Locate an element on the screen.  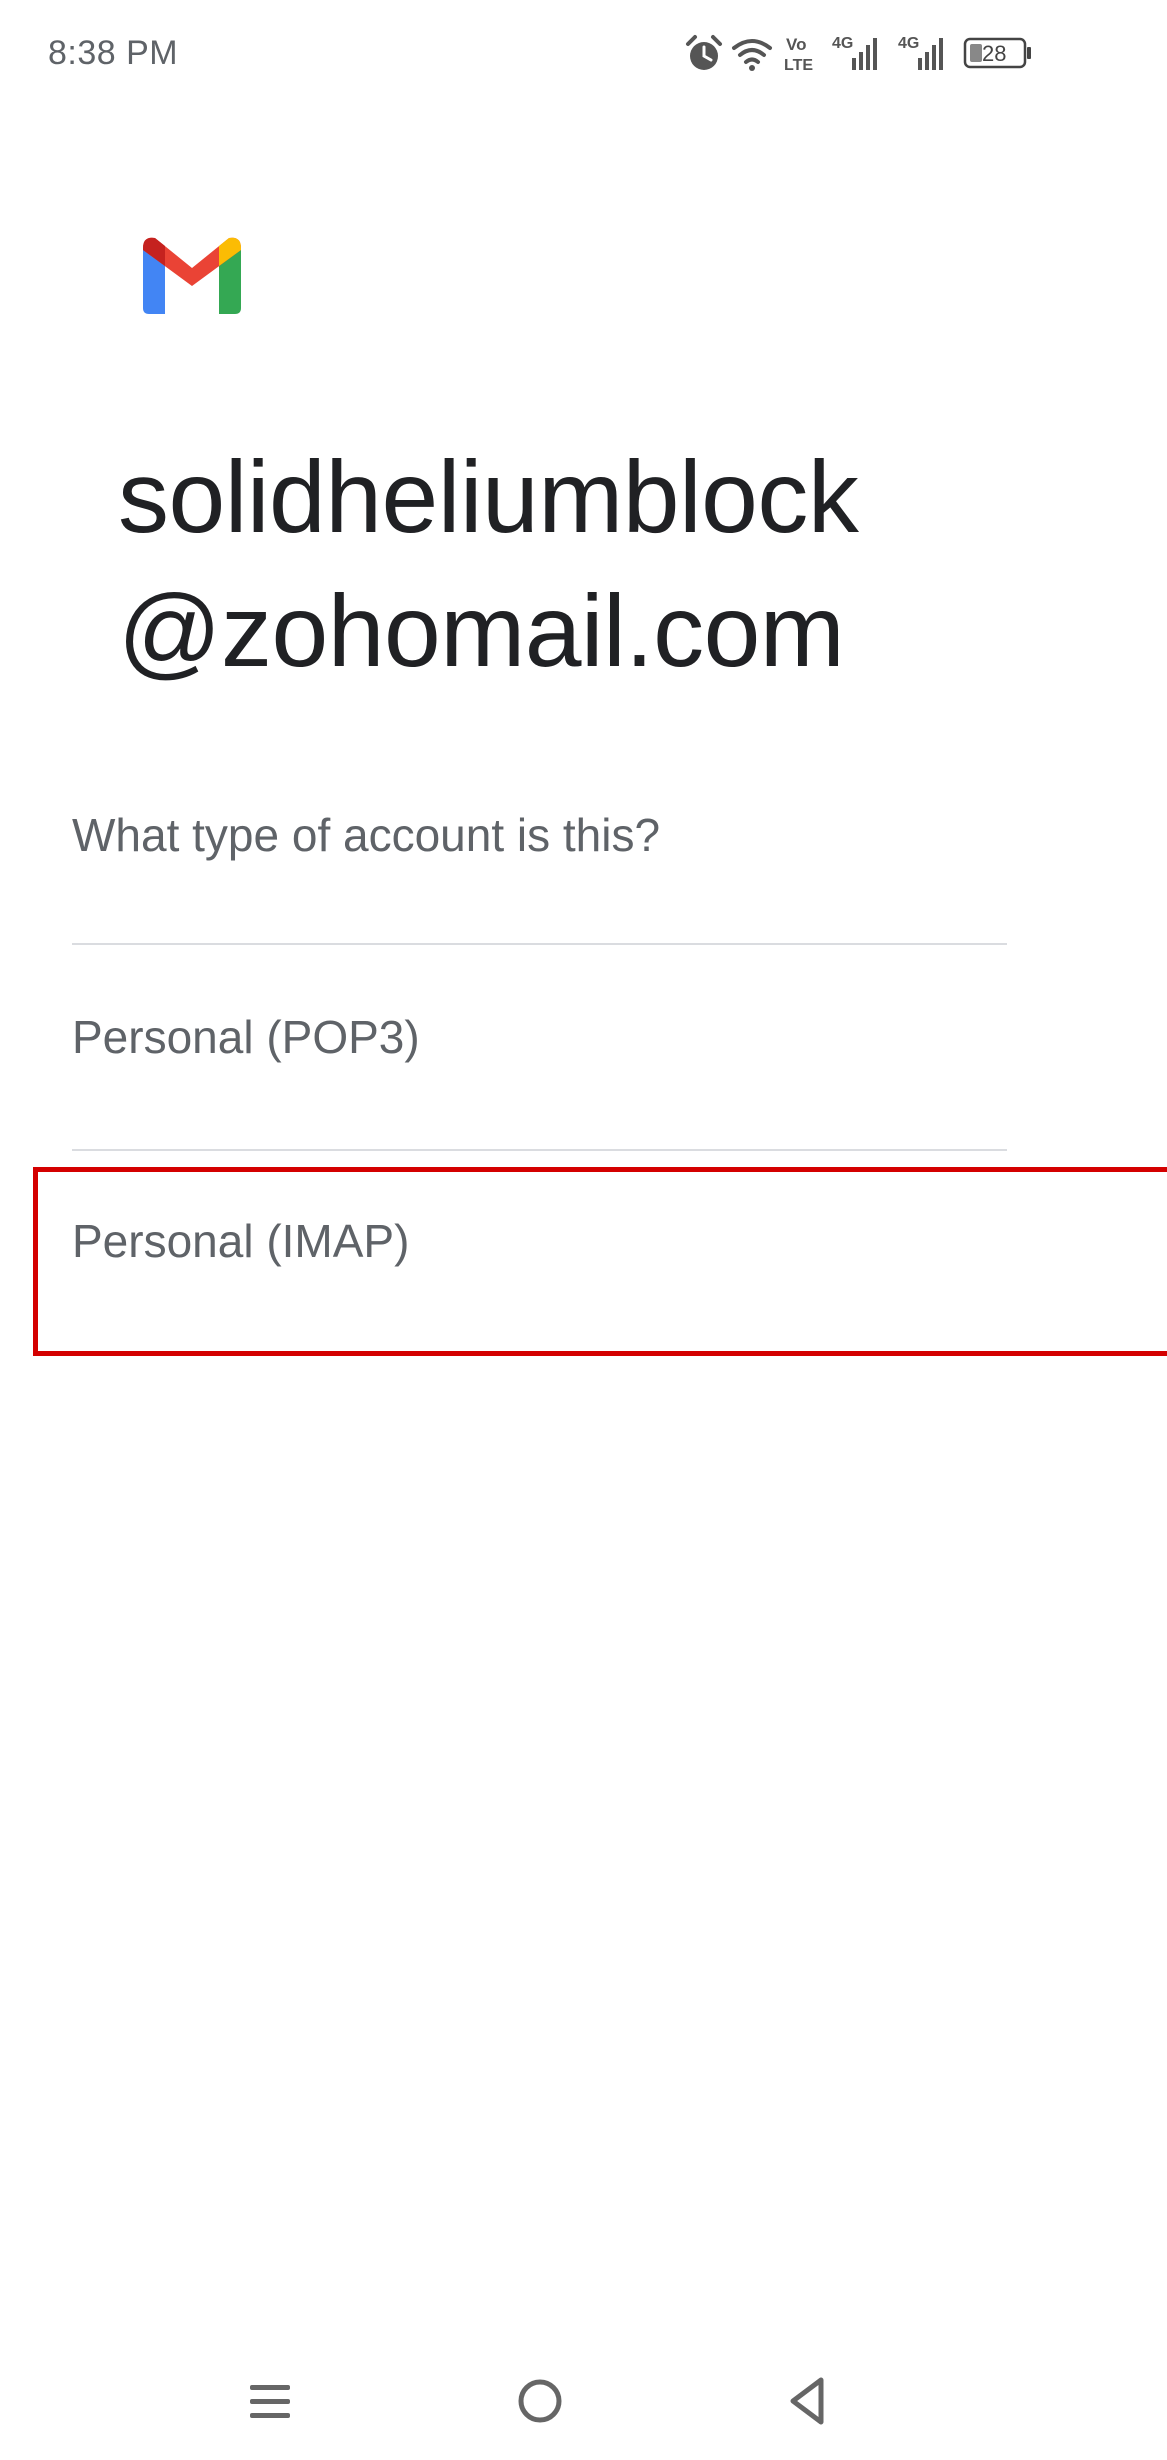
battery-icon: 28 is located at coordinates (997, 53).